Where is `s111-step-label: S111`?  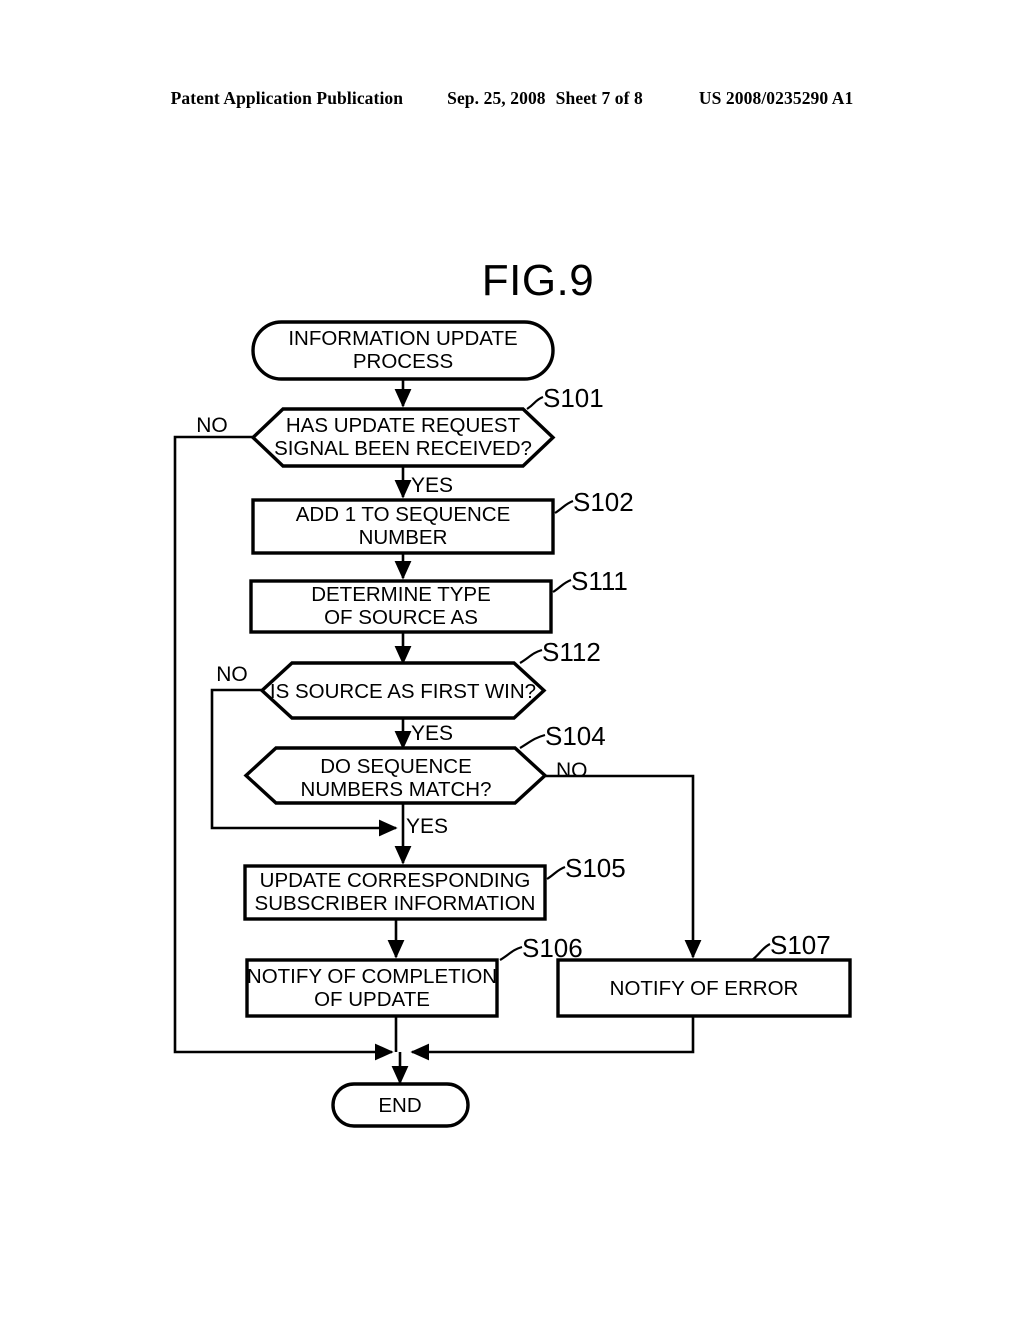
s111-step-label: S111 is located at coordinates (599, 581).